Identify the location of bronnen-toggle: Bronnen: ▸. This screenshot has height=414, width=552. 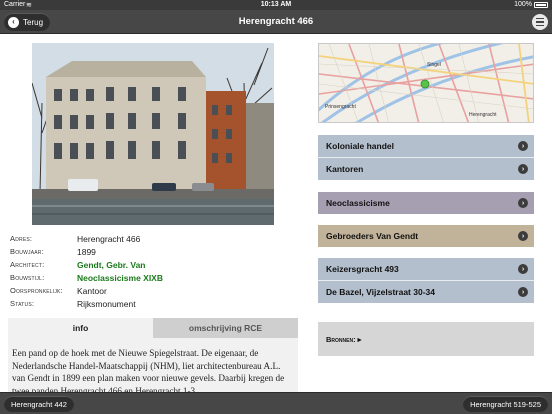
(426, 339).